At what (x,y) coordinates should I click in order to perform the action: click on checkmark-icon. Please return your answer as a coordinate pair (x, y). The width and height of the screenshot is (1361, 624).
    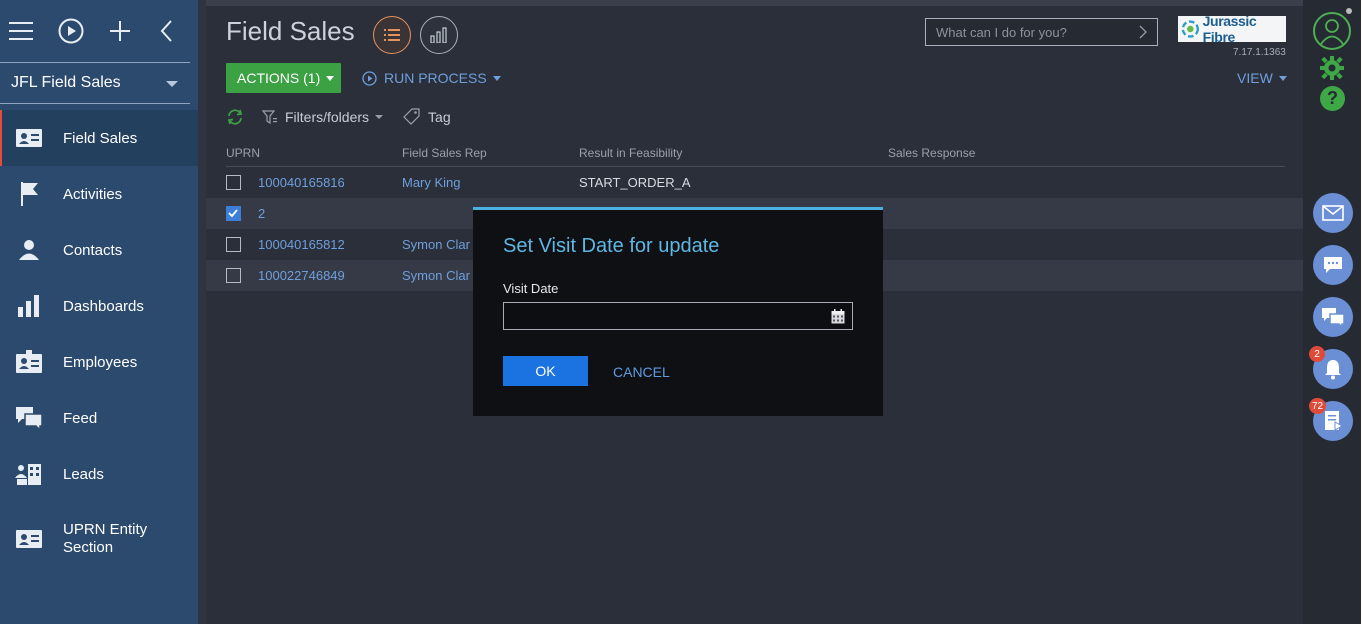
    Looking at the image, I should click on (233, 213).